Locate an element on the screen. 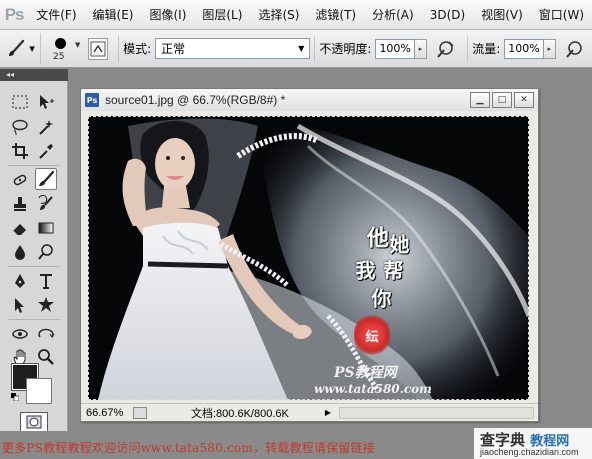  document-title-bar: Ps source01.jpg @ 66.7%(RGB/8#) * ▁ □ ✕ is located at coordinates (309, 100).